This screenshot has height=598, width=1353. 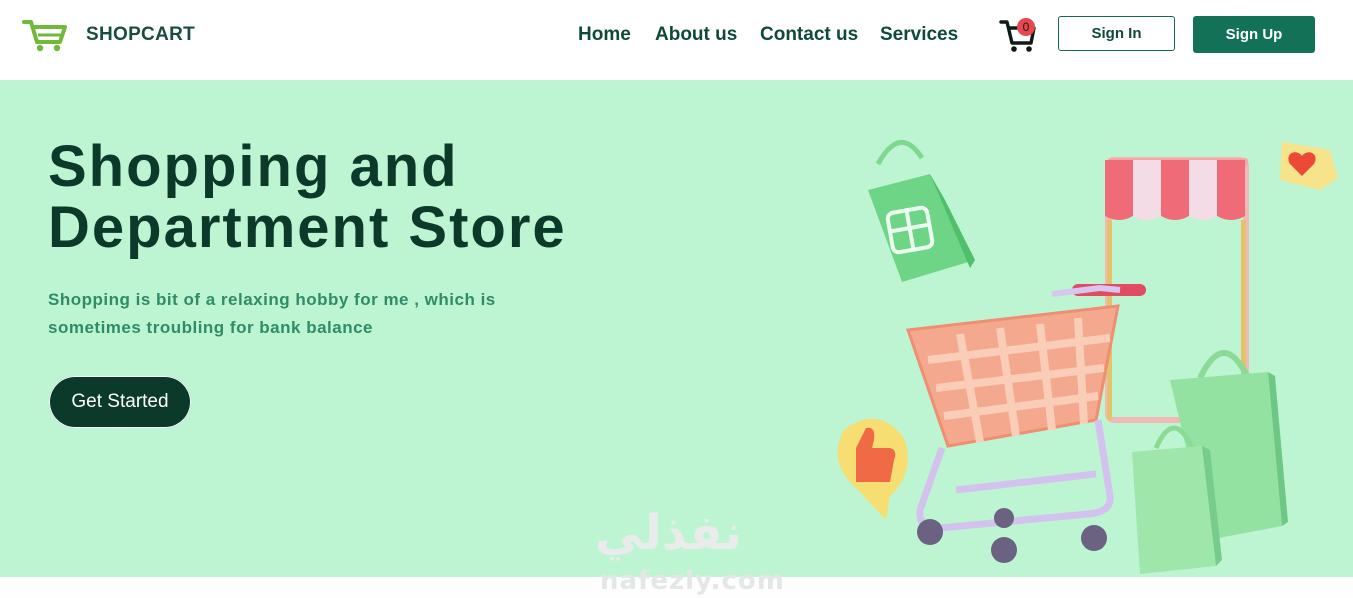 What do you see at coordinates (1309, 166) in the screenshot?
I see `heart-bubble-icon` at bounding box center [1309, 166].